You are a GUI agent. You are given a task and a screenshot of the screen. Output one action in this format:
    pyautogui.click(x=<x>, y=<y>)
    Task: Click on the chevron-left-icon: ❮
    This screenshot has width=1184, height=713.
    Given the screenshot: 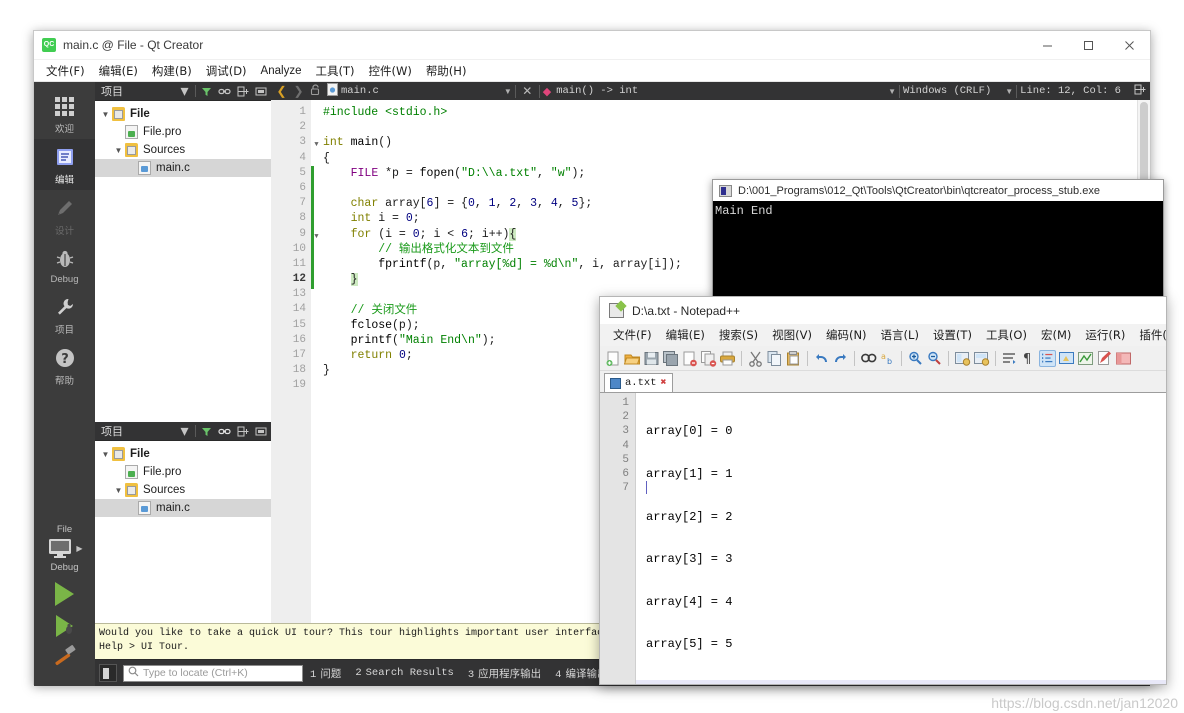 What is the action you would take?
    pyautogui.click(x=281, y=91)
    